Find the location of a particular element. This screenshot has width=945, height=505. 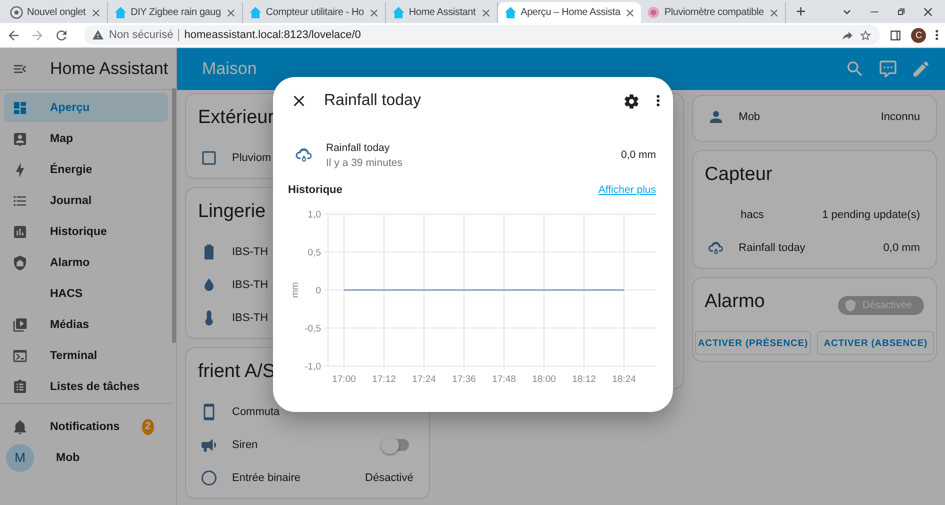

axis-tick-label: 18:12 is located at coordinates (584, 379).